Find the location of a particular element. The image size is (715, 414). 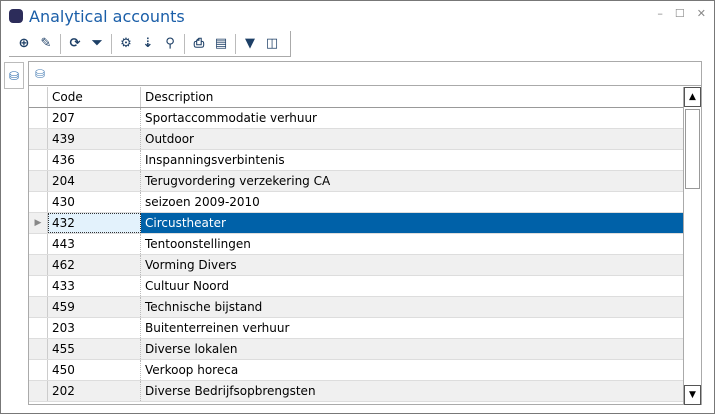

cell-code: 450 is located at coordinates (94, 370).